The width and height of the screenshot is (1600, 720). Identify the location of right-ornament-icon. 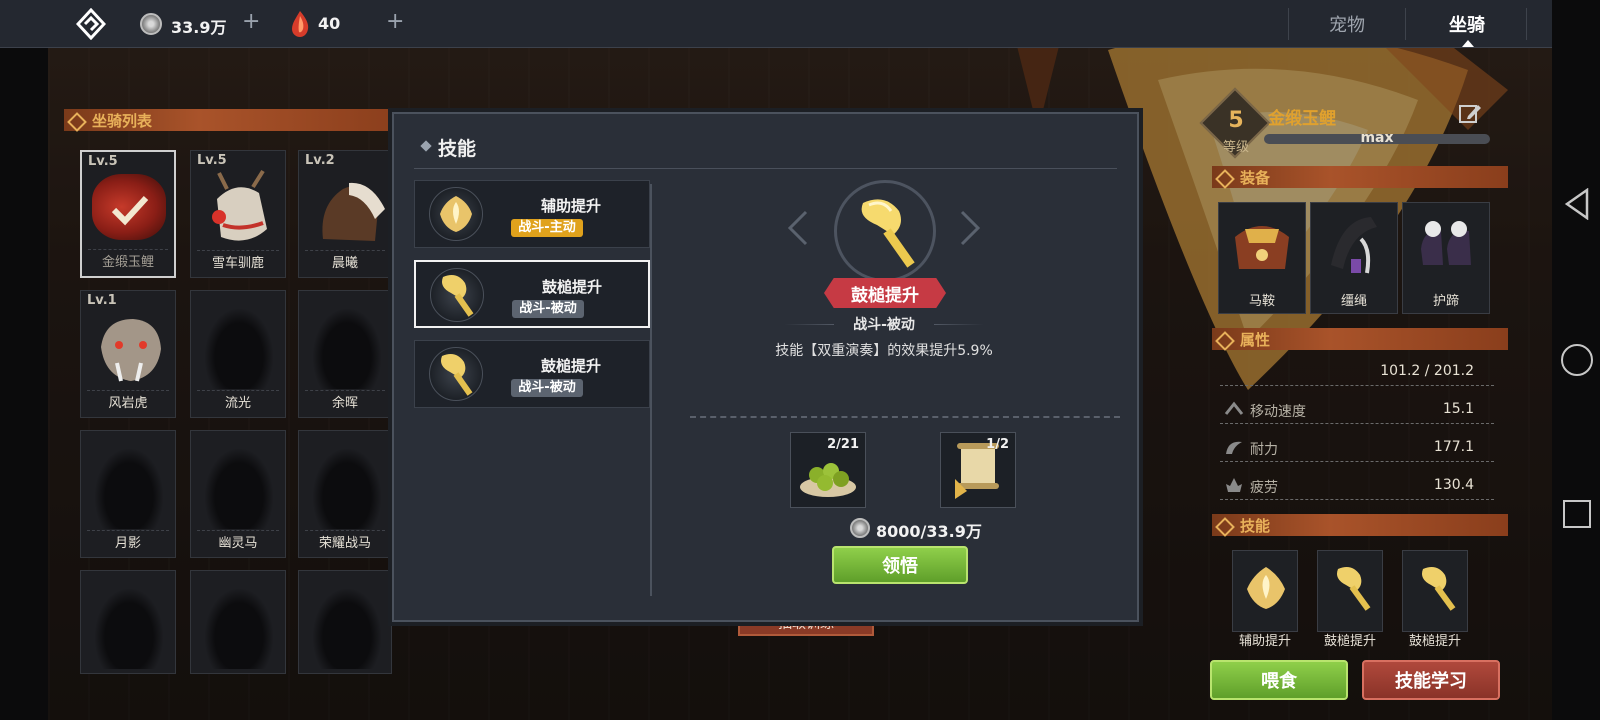
(970, 228).